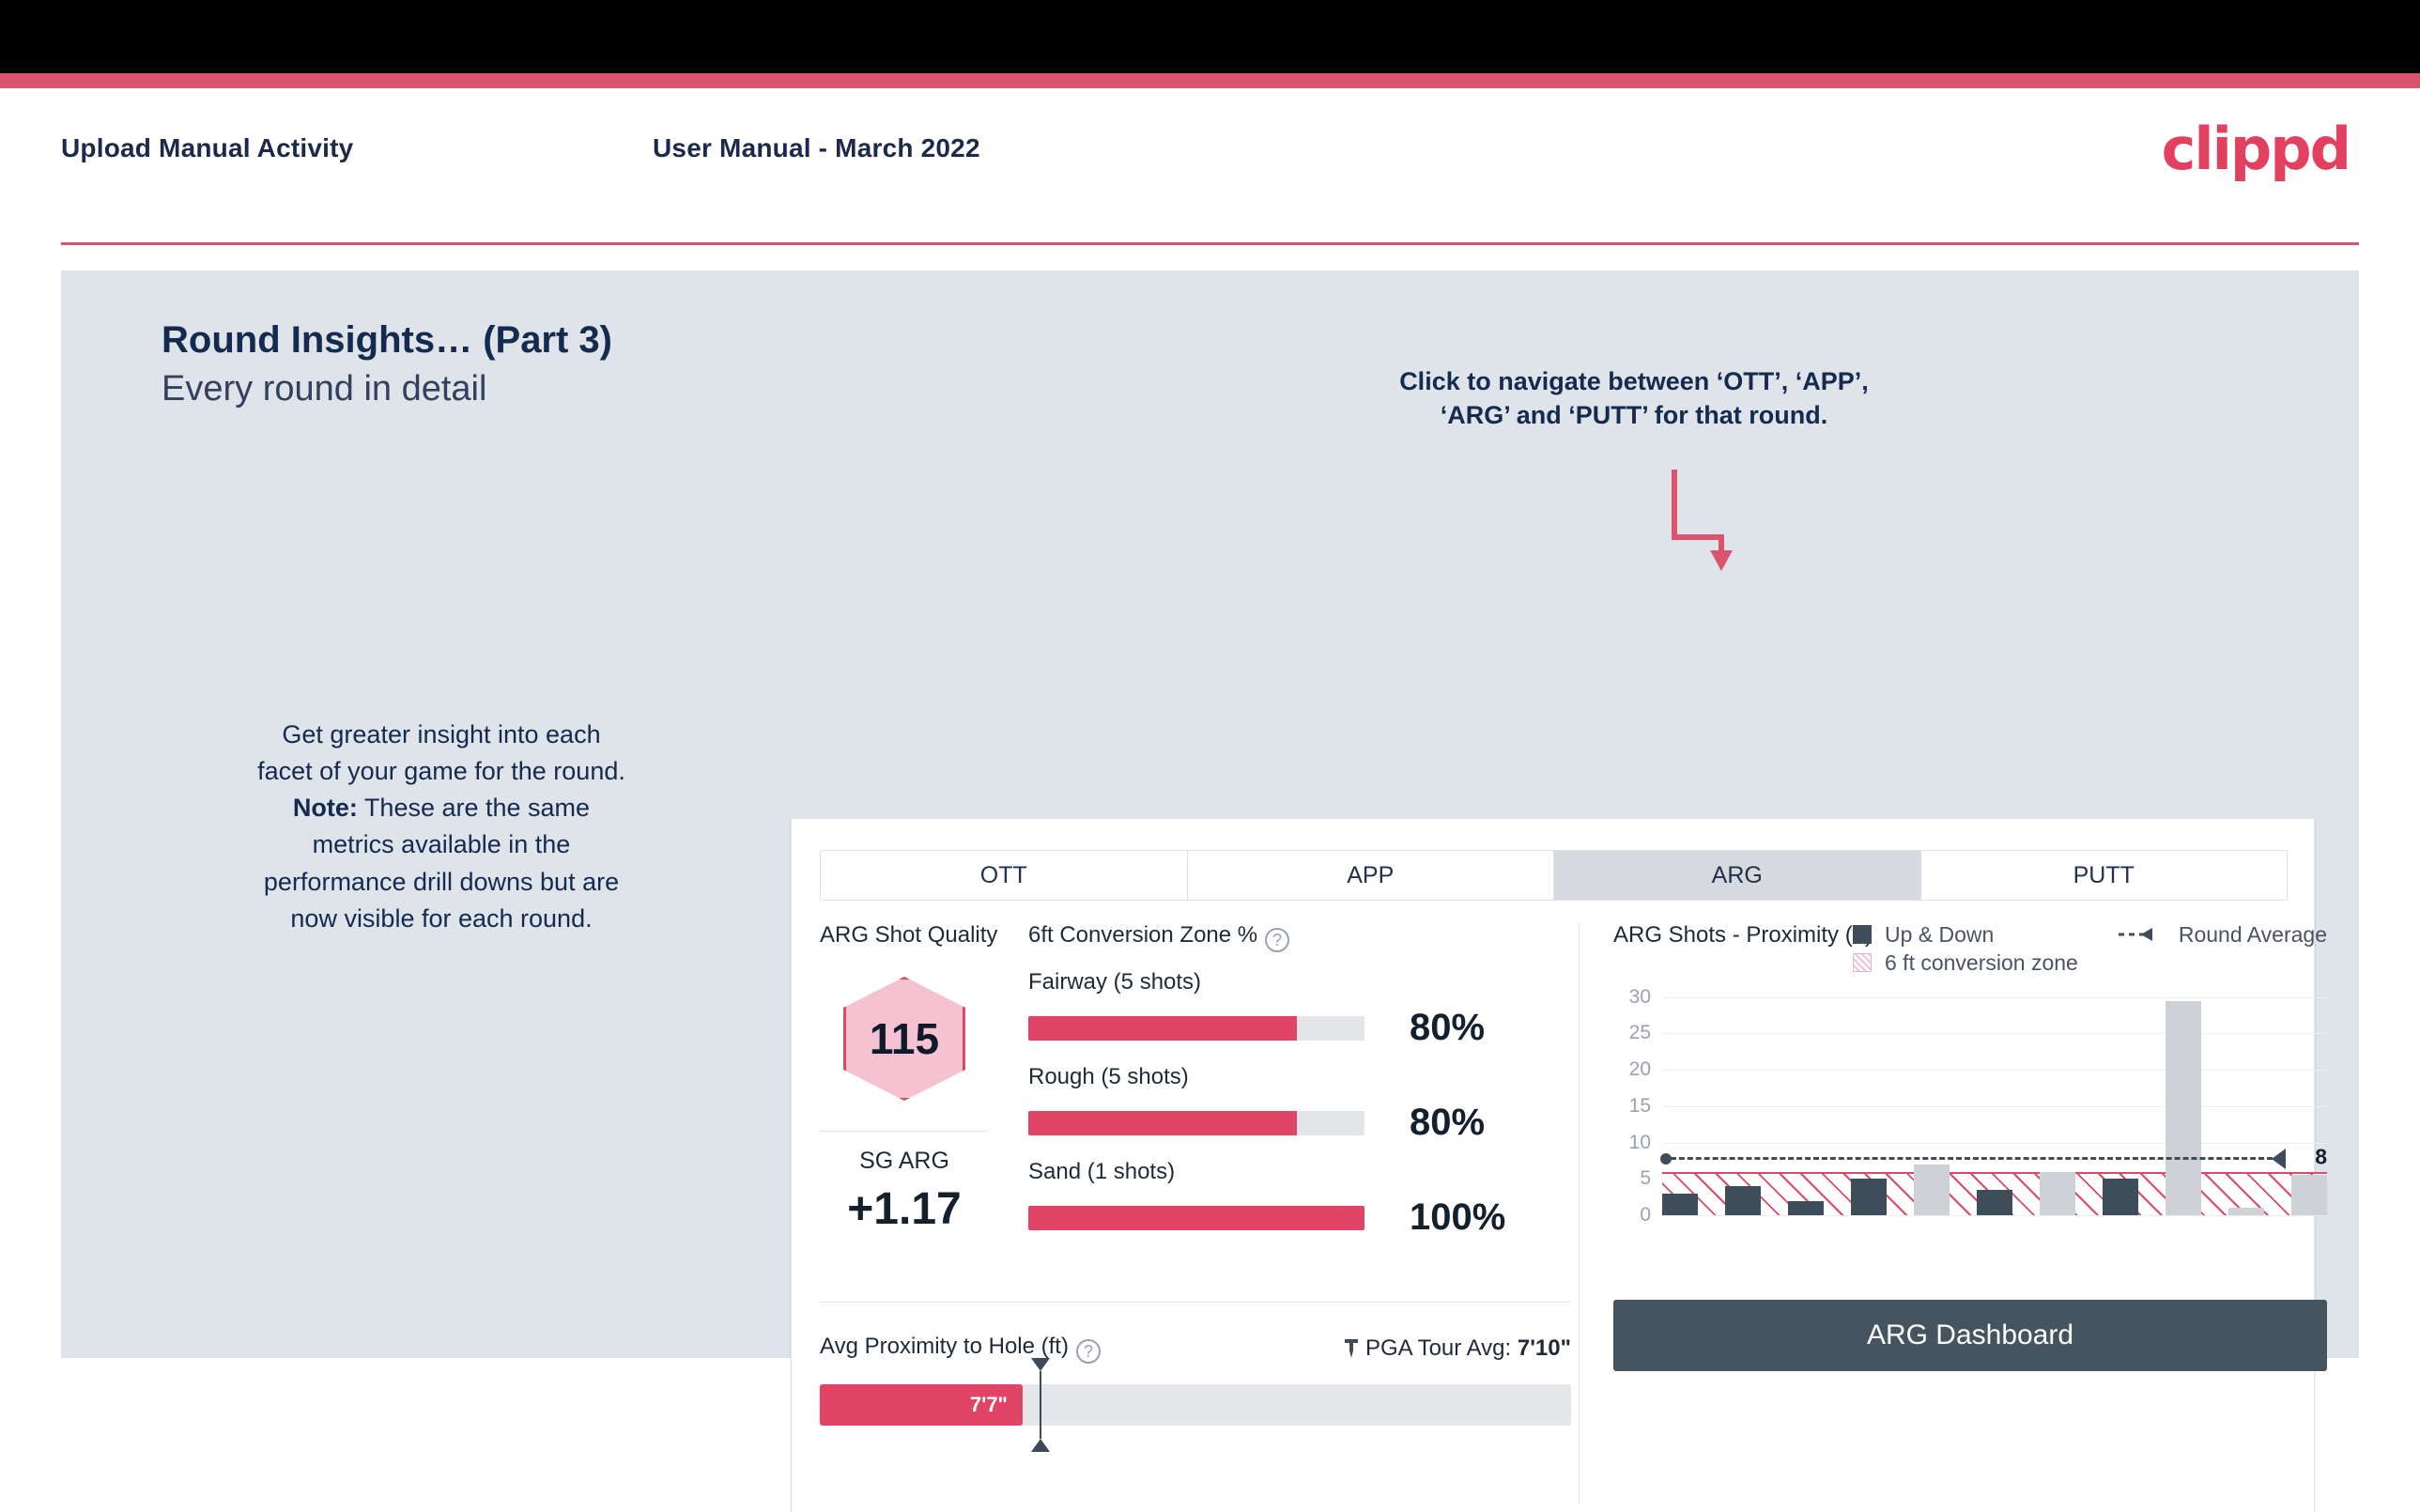  I want to click on callout-line-2: ‘ARG’ and ‘PUTT’ for that round., so click(1634, 416).